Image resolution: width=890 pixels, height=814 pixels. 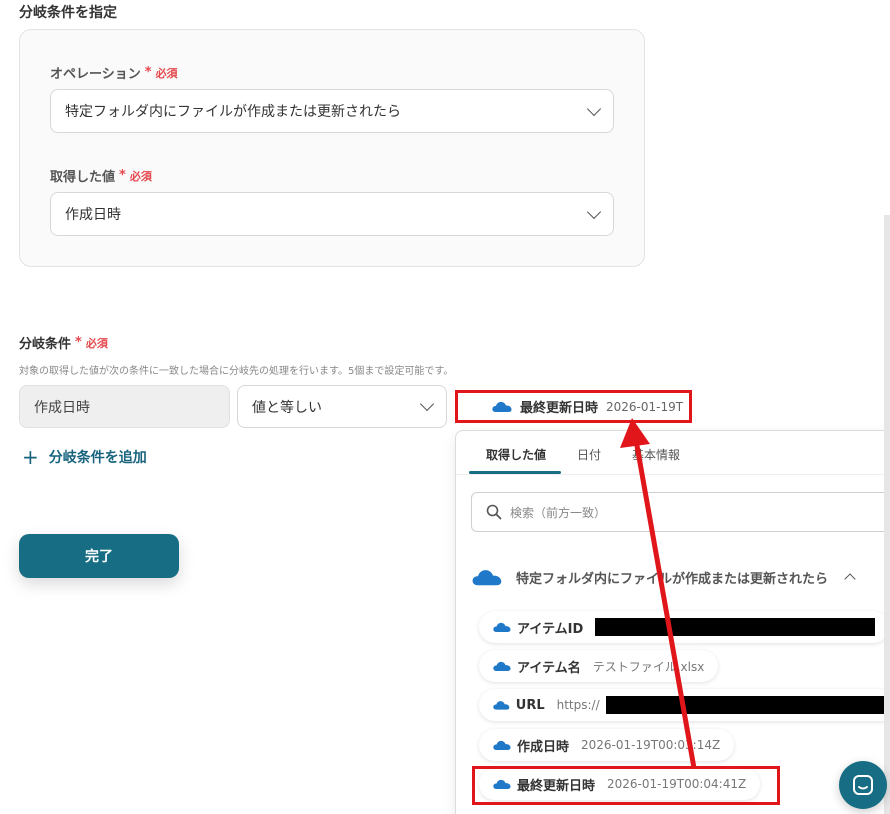 I want to click on scrollbar, so click(x=887, y=514).